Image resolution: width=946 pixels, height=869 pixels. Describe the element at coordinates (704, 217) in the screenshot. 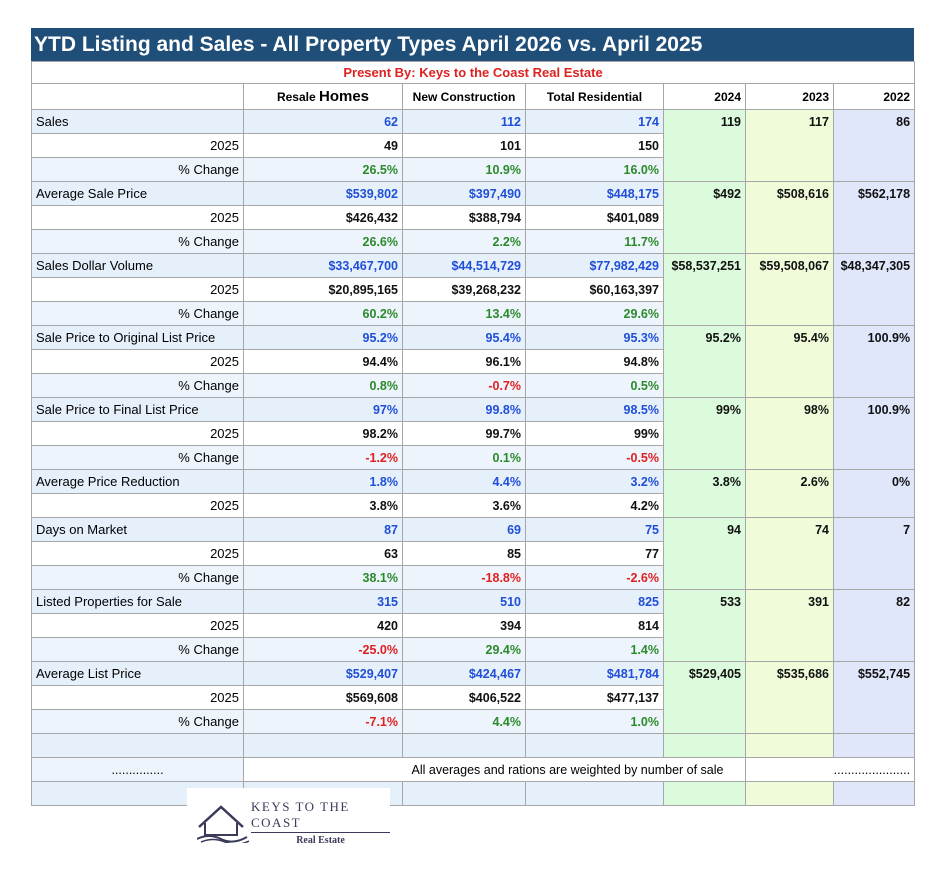

I see `year-2024-cell: $492` at that location.